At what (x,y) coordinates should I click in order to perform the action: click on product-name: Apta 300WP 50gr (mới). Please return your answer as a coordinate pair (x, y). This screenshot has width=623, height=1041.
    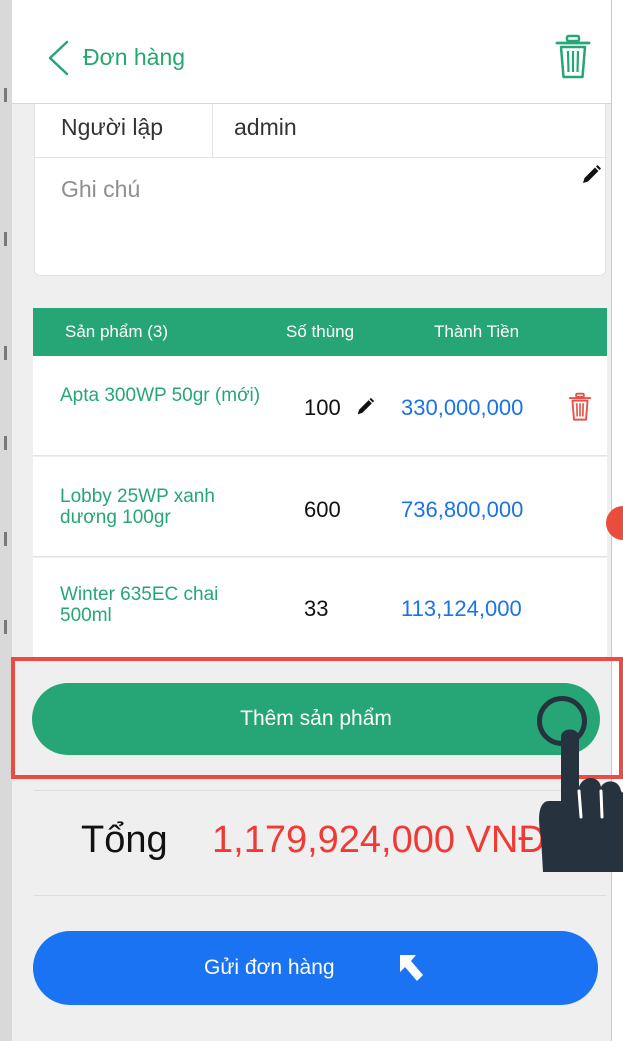
    Looking at the image, I should click on (160, 395).